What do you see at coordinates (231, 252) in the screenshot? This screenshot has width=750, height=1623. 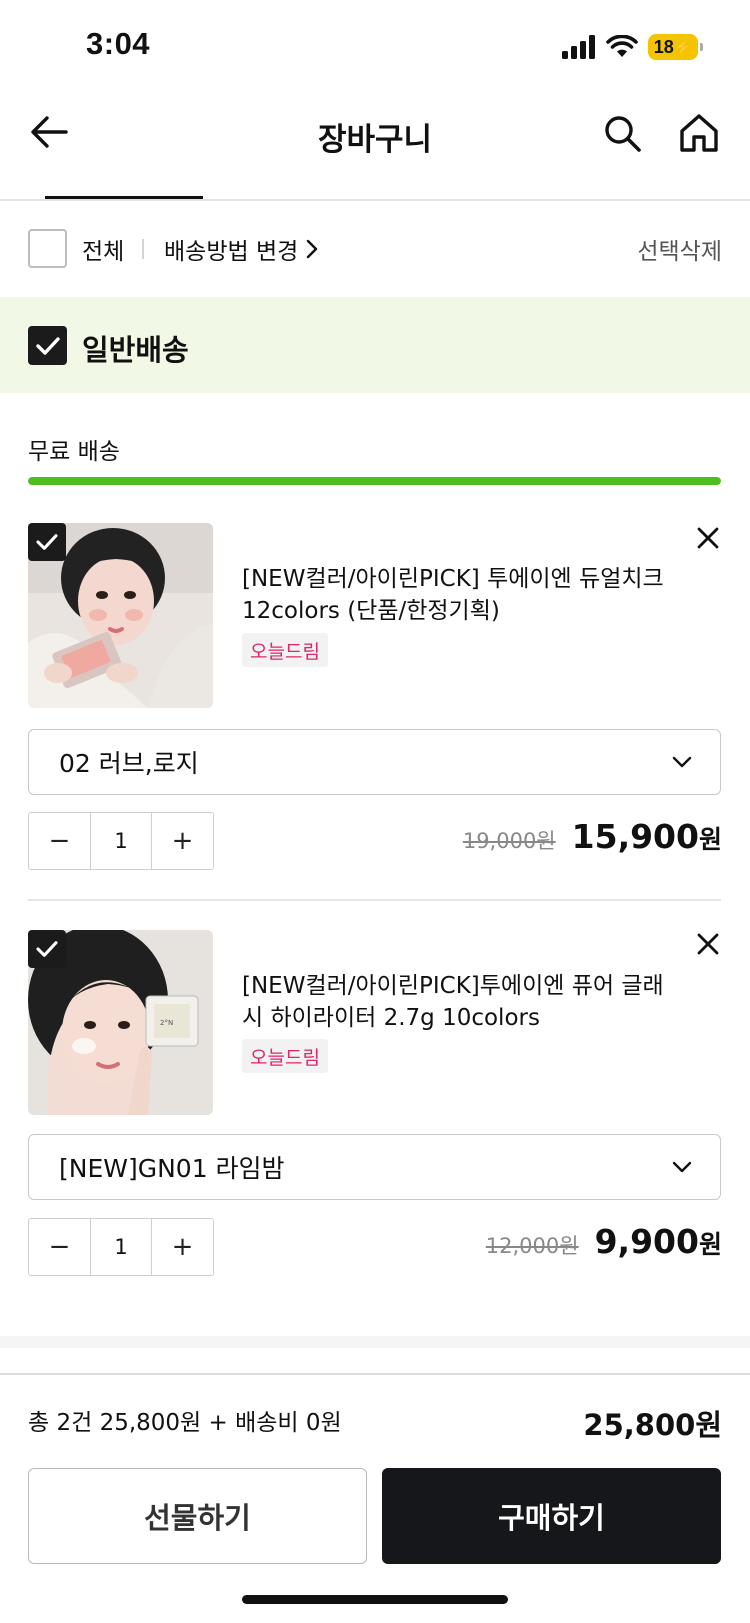 I see `shipping-method-label: 배송방법 변경` at bounding box center [231, 252].